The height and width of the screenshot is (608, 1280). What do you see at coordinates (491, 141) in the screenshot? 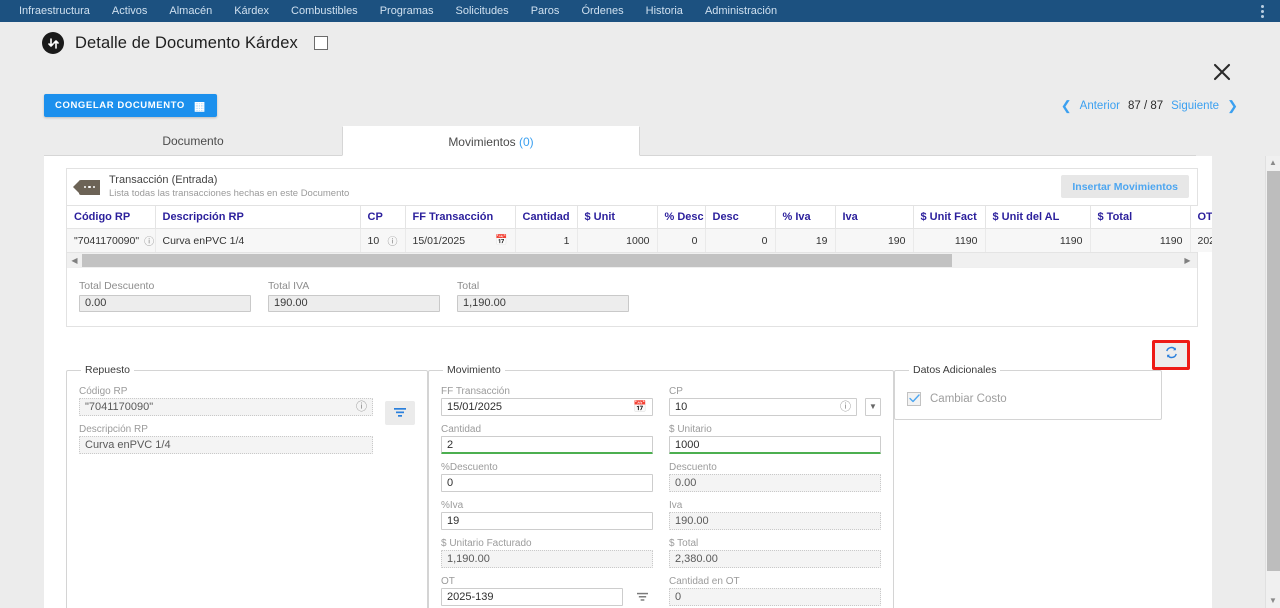
I see `tab-movimientos: Movimientos (0)` at bounding box center [491, 141].